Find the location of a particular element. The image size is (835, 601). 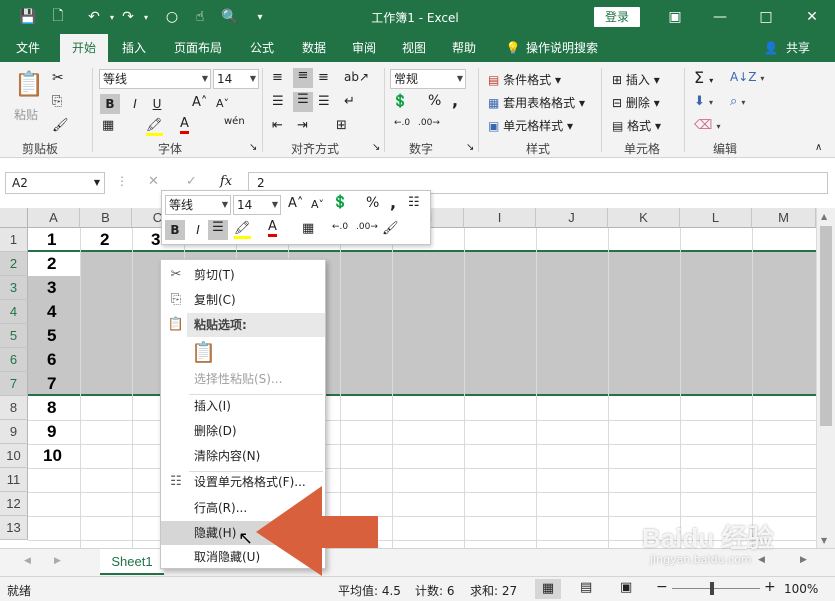

zoom-level: 100% is located at coordinates (801, 589).